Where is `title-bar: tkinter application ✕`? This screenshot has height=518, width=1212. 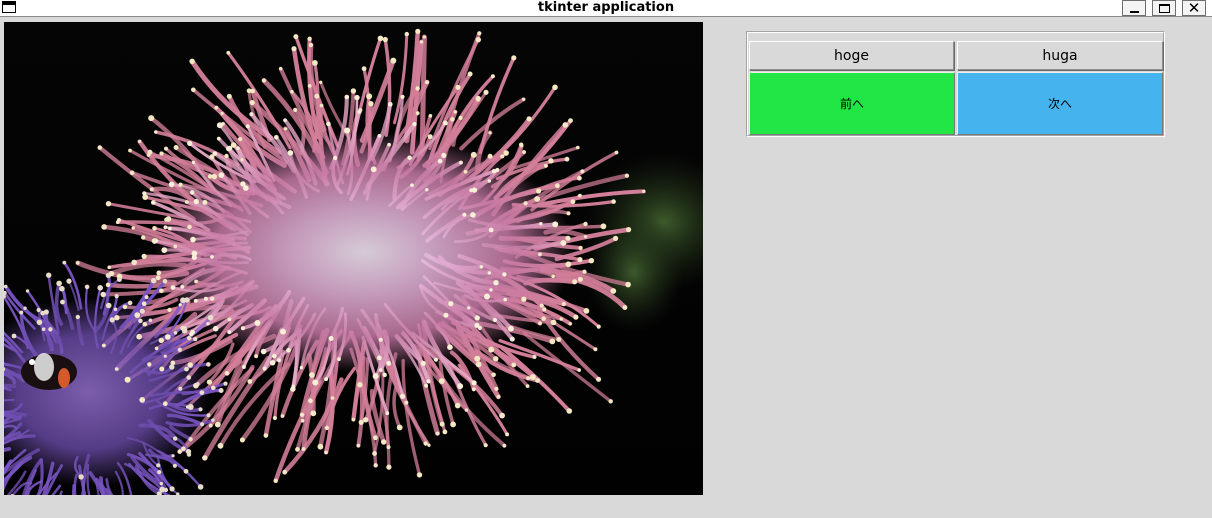
title-bar: tkinter application ✕ is located at coordinates (606, 8).